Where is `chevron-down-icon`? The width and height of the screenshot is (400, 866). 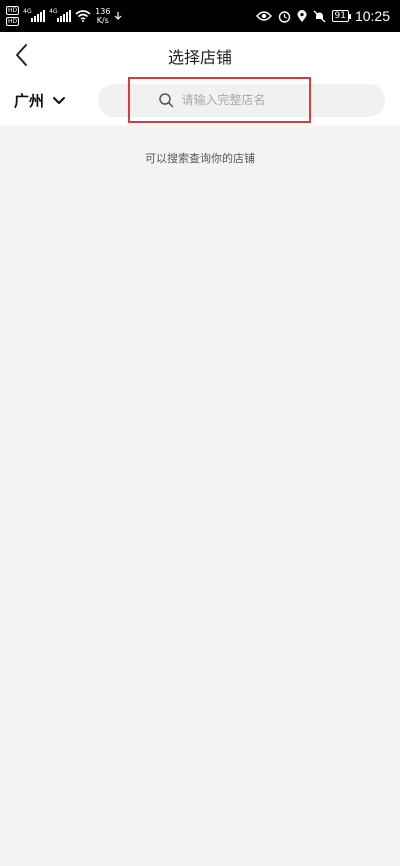 chevron-down-icon is located at coordinates (59, 100).